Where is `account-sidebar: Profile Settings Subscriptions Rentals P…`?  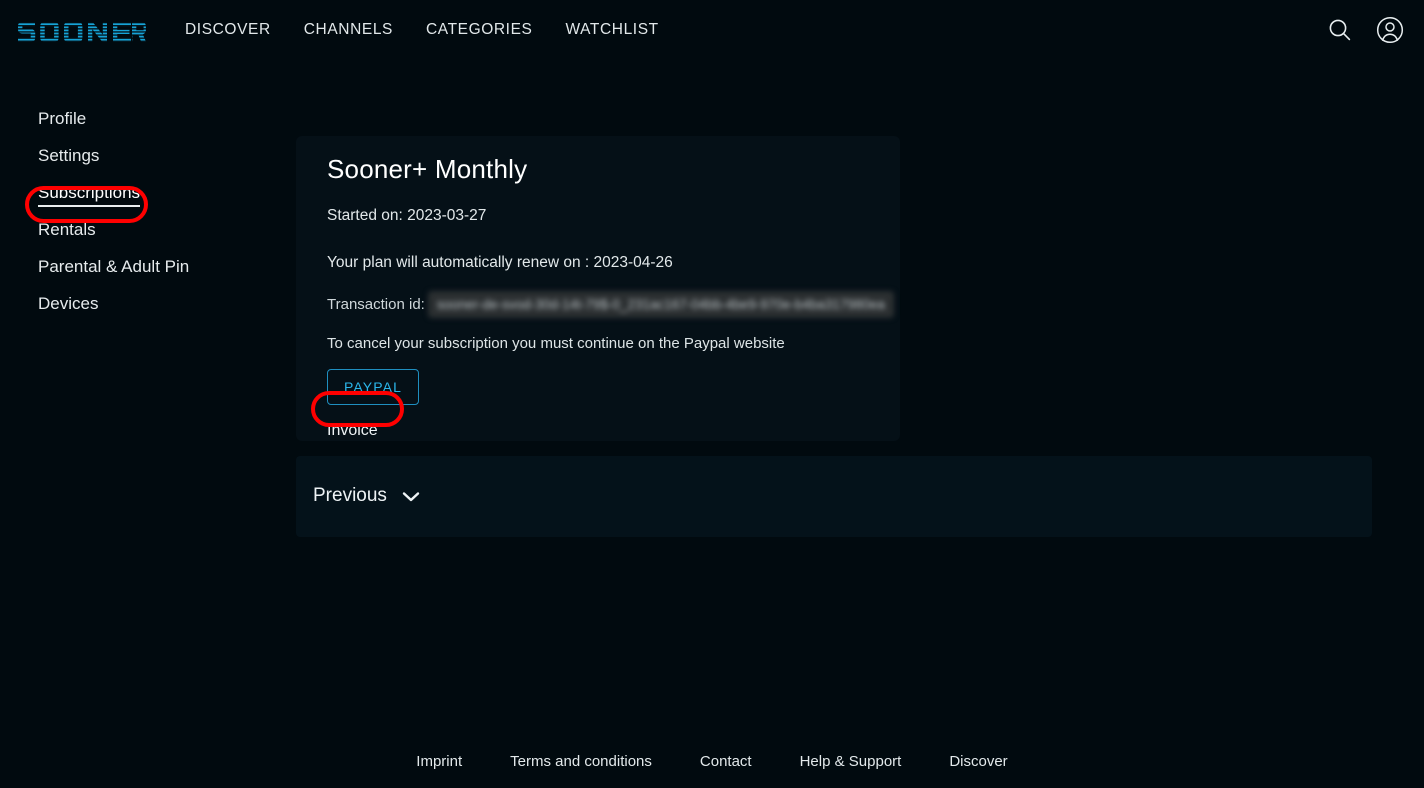
account-sidebar: Profile Settings Subscriptions Rentals P… is located at coordinates (148, 211).